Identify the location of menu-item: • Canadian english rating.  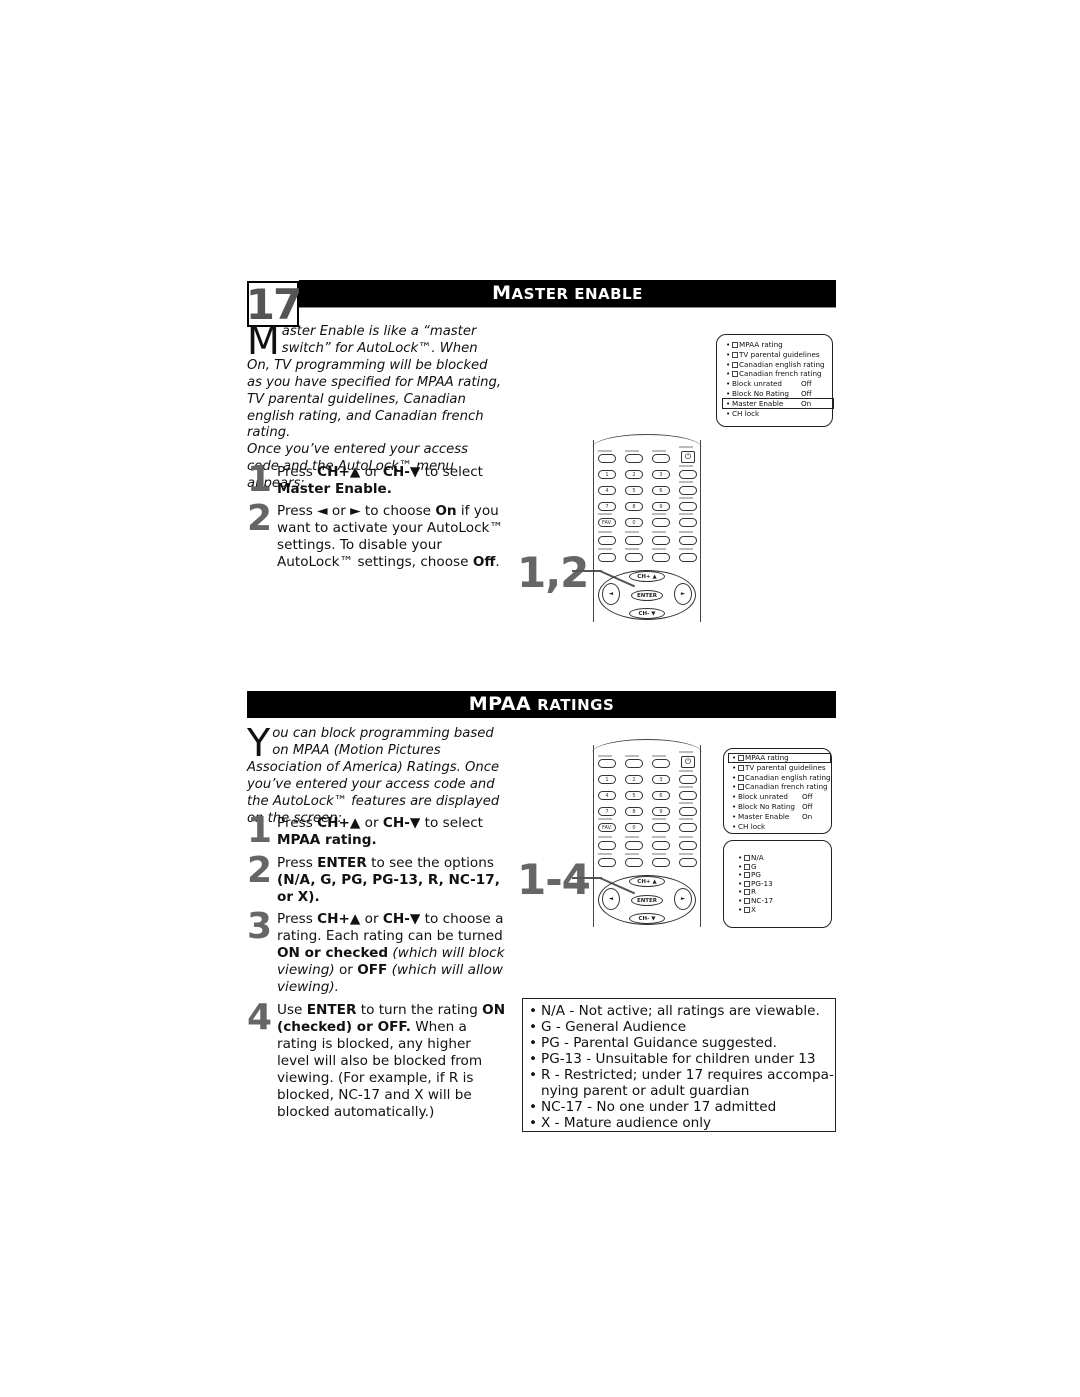
(781, 778).